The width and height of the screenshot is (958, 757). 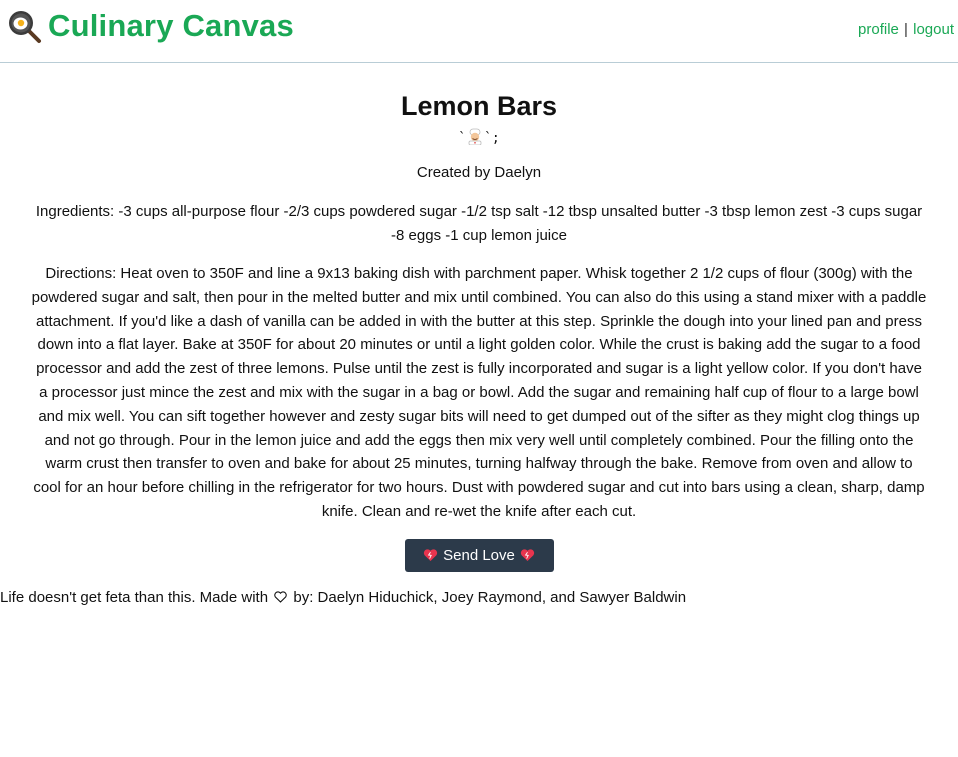 I want to click on send-love-label: Send Love, so click(x=479, y=555).